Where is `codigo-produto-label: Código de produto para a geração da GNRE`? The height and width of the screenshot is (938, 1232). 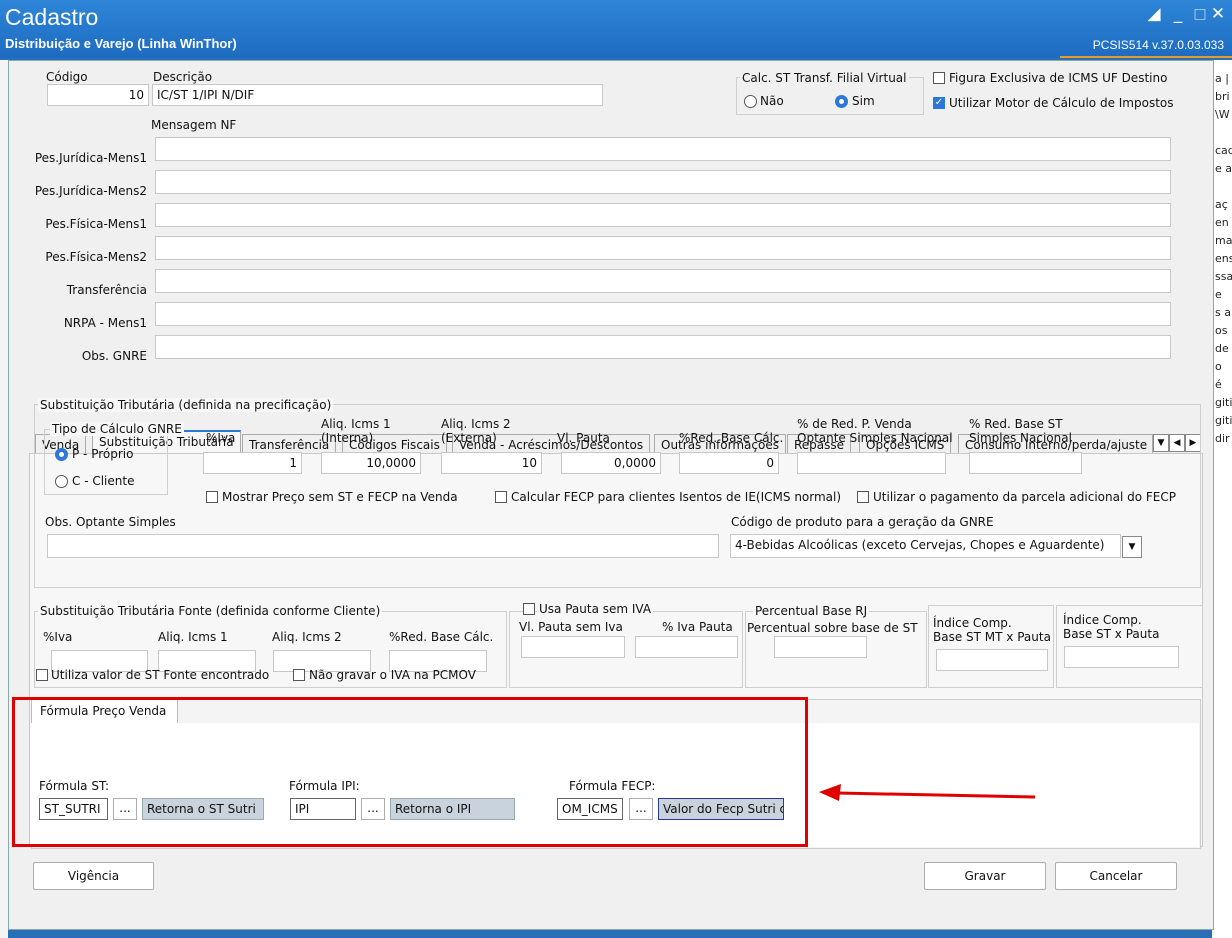
codigo-produto-label: Código de produto para a geração da GNRE is located at coordinates (862, 522).